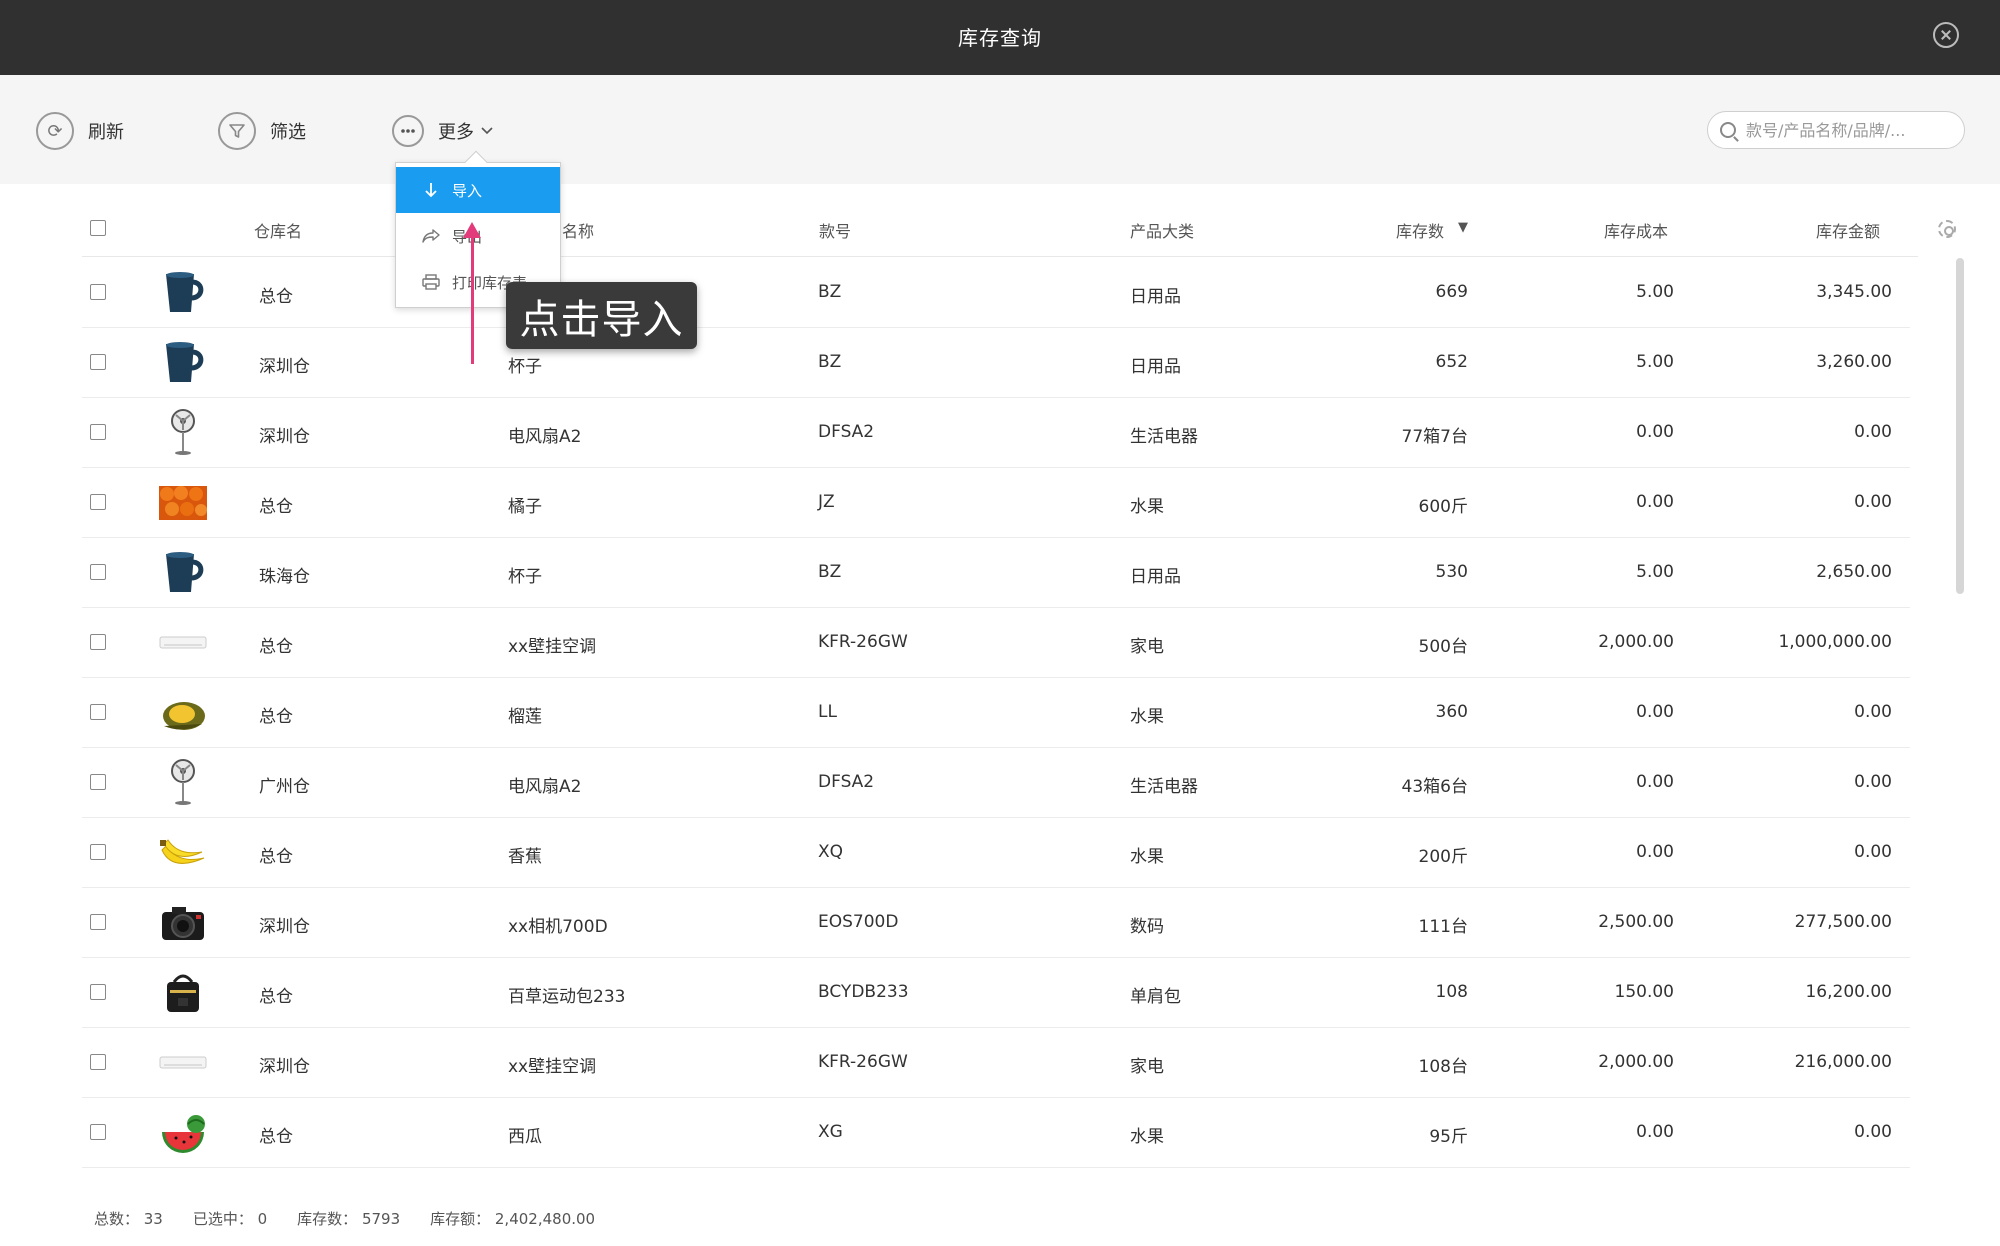 The width and height of the screenshot is (2000, 1246). I want to click on cell-name: 榴莲, so click(525, 717).